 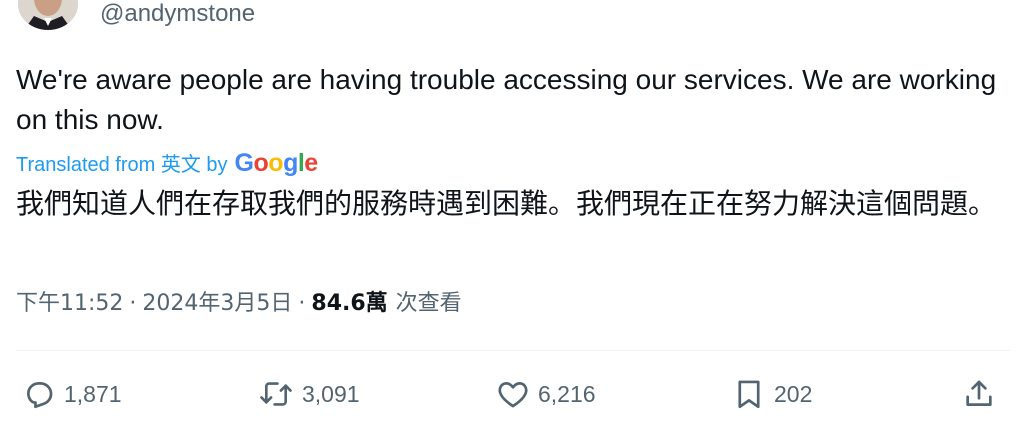 What do you see at coordinates (506, 203) in the screenshot?
I see `translated-text: 我們知道人們在存取我們的服務時遇到困難。我們現在正在努力解決這個問題。` at bounding box center [506, 203].